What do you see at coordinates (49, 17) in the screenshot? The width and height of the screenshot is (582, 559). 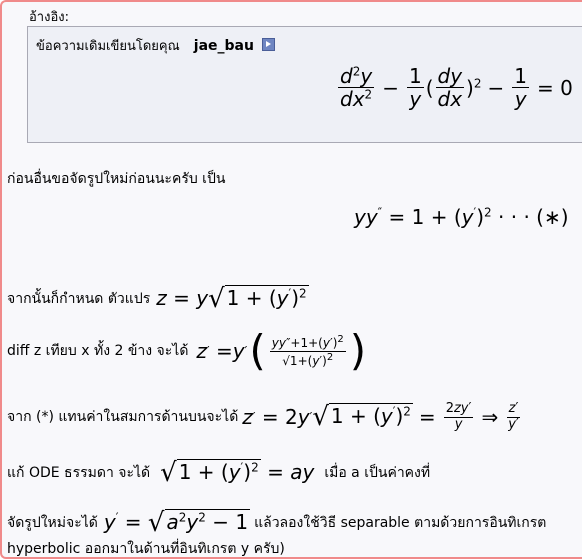 I see `quote-label: อ้างอิง:` at bounding box center [49, 17].